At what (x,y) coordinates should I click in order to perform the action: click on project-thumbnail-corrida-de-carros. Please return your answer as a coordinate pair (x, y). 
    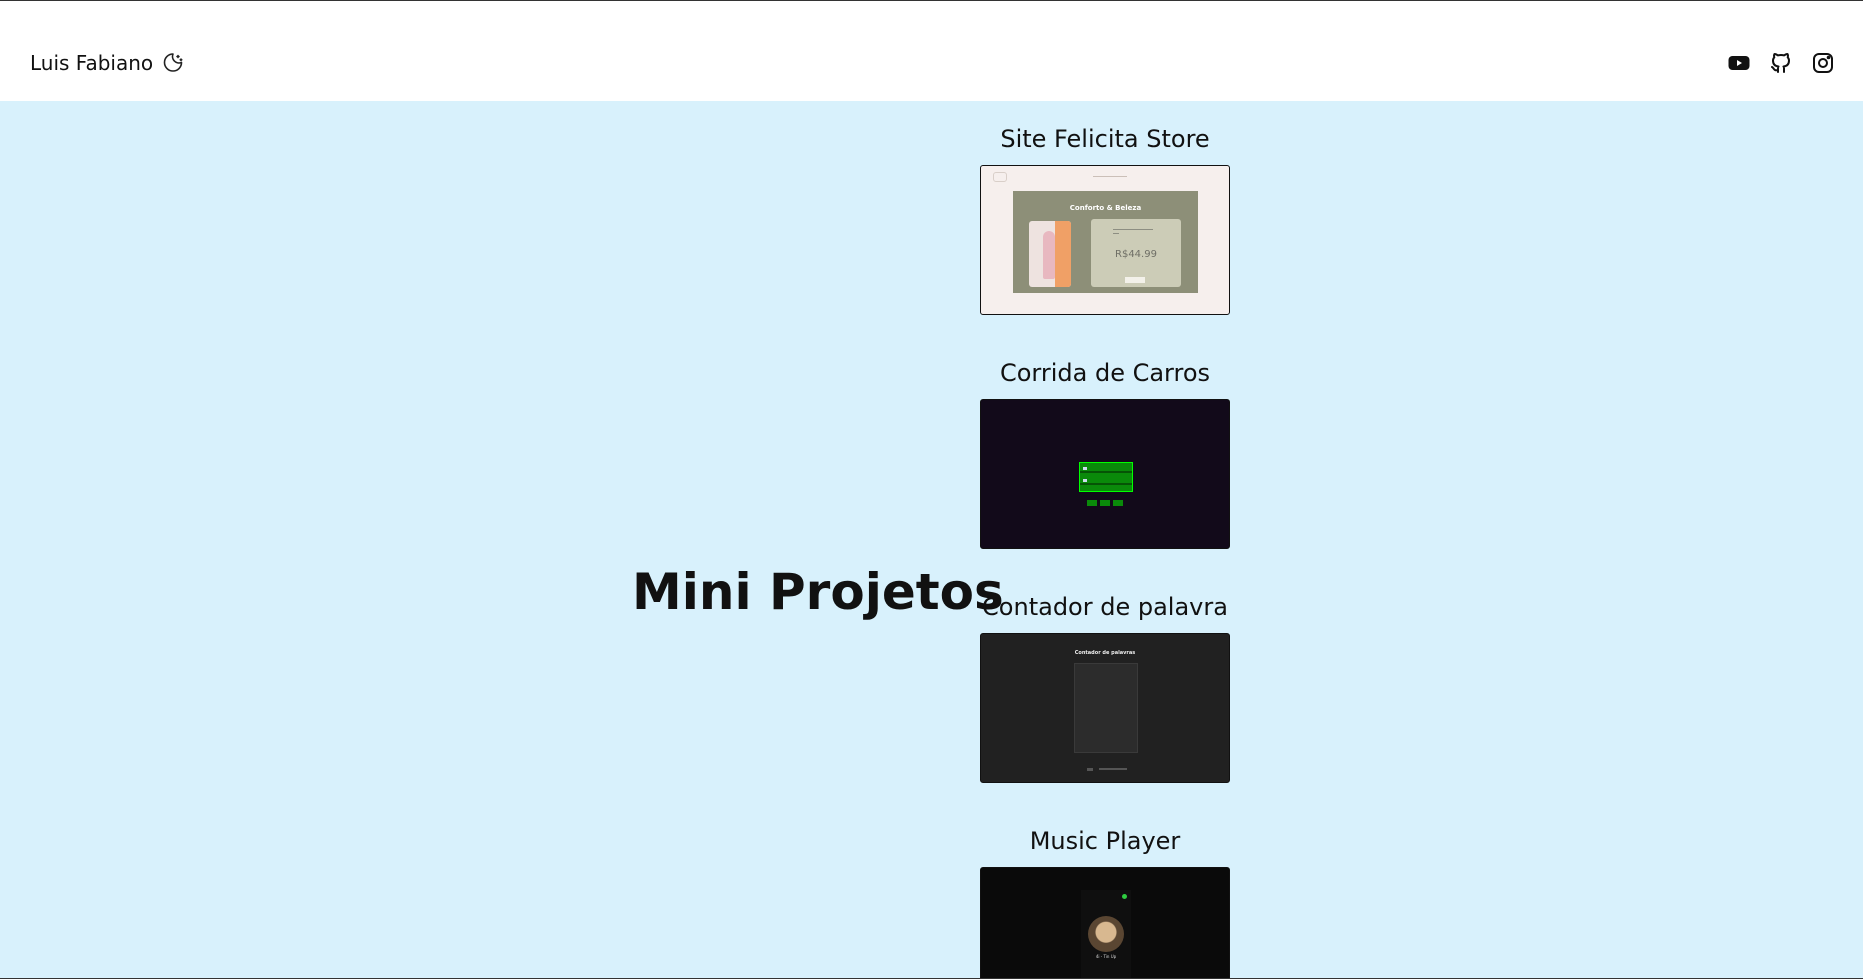
    Looking at the image, I should click on (1105, 474).